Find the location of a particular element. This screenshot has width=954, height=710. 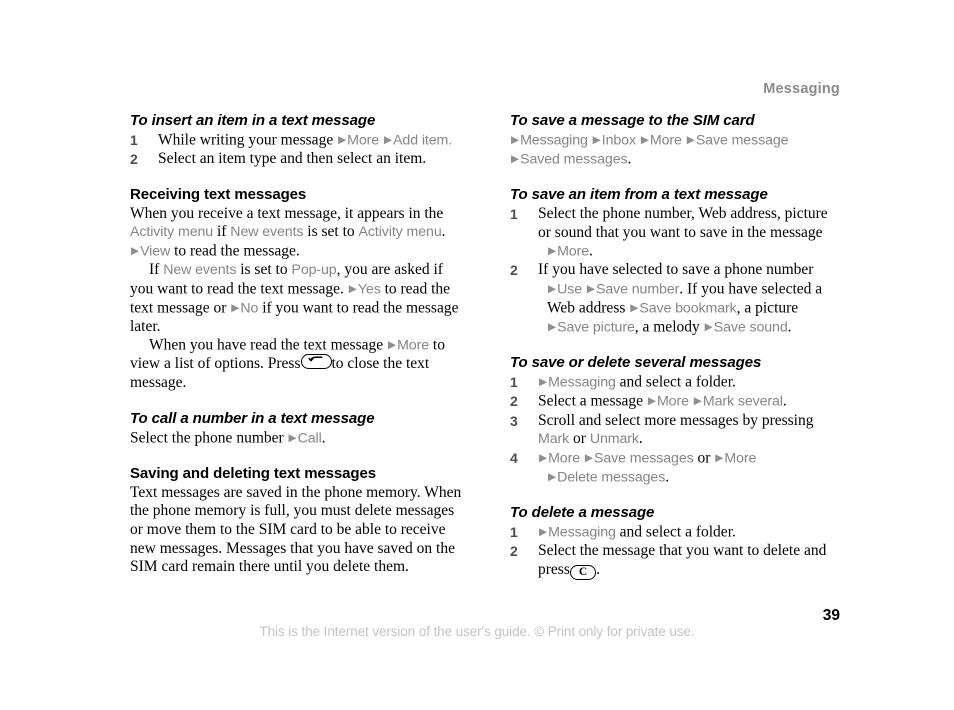

text-run: or is located at coordinates (704, 458).